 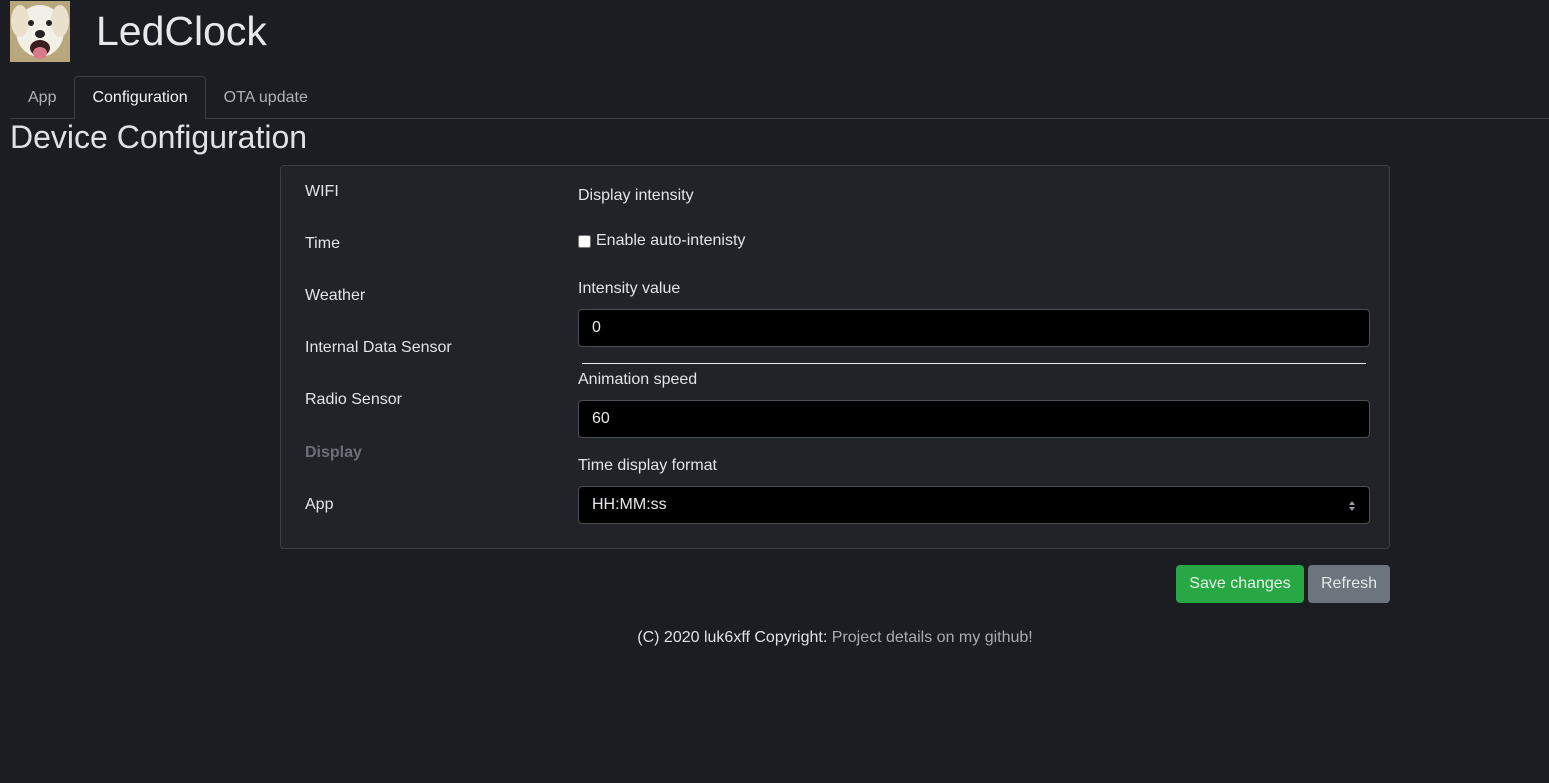 I want to click on sidebar-item-internal-data-sensor: Internal Data Sensor, so click(x=378, y=348).